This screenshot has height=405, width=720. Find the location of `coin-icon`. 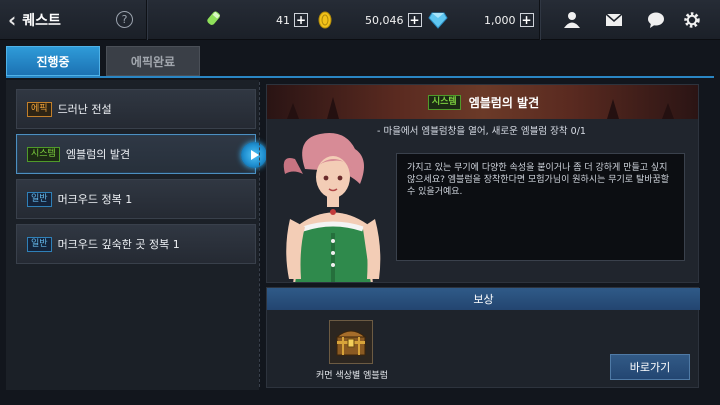

coin-icon is located at coordinates (325, 20).